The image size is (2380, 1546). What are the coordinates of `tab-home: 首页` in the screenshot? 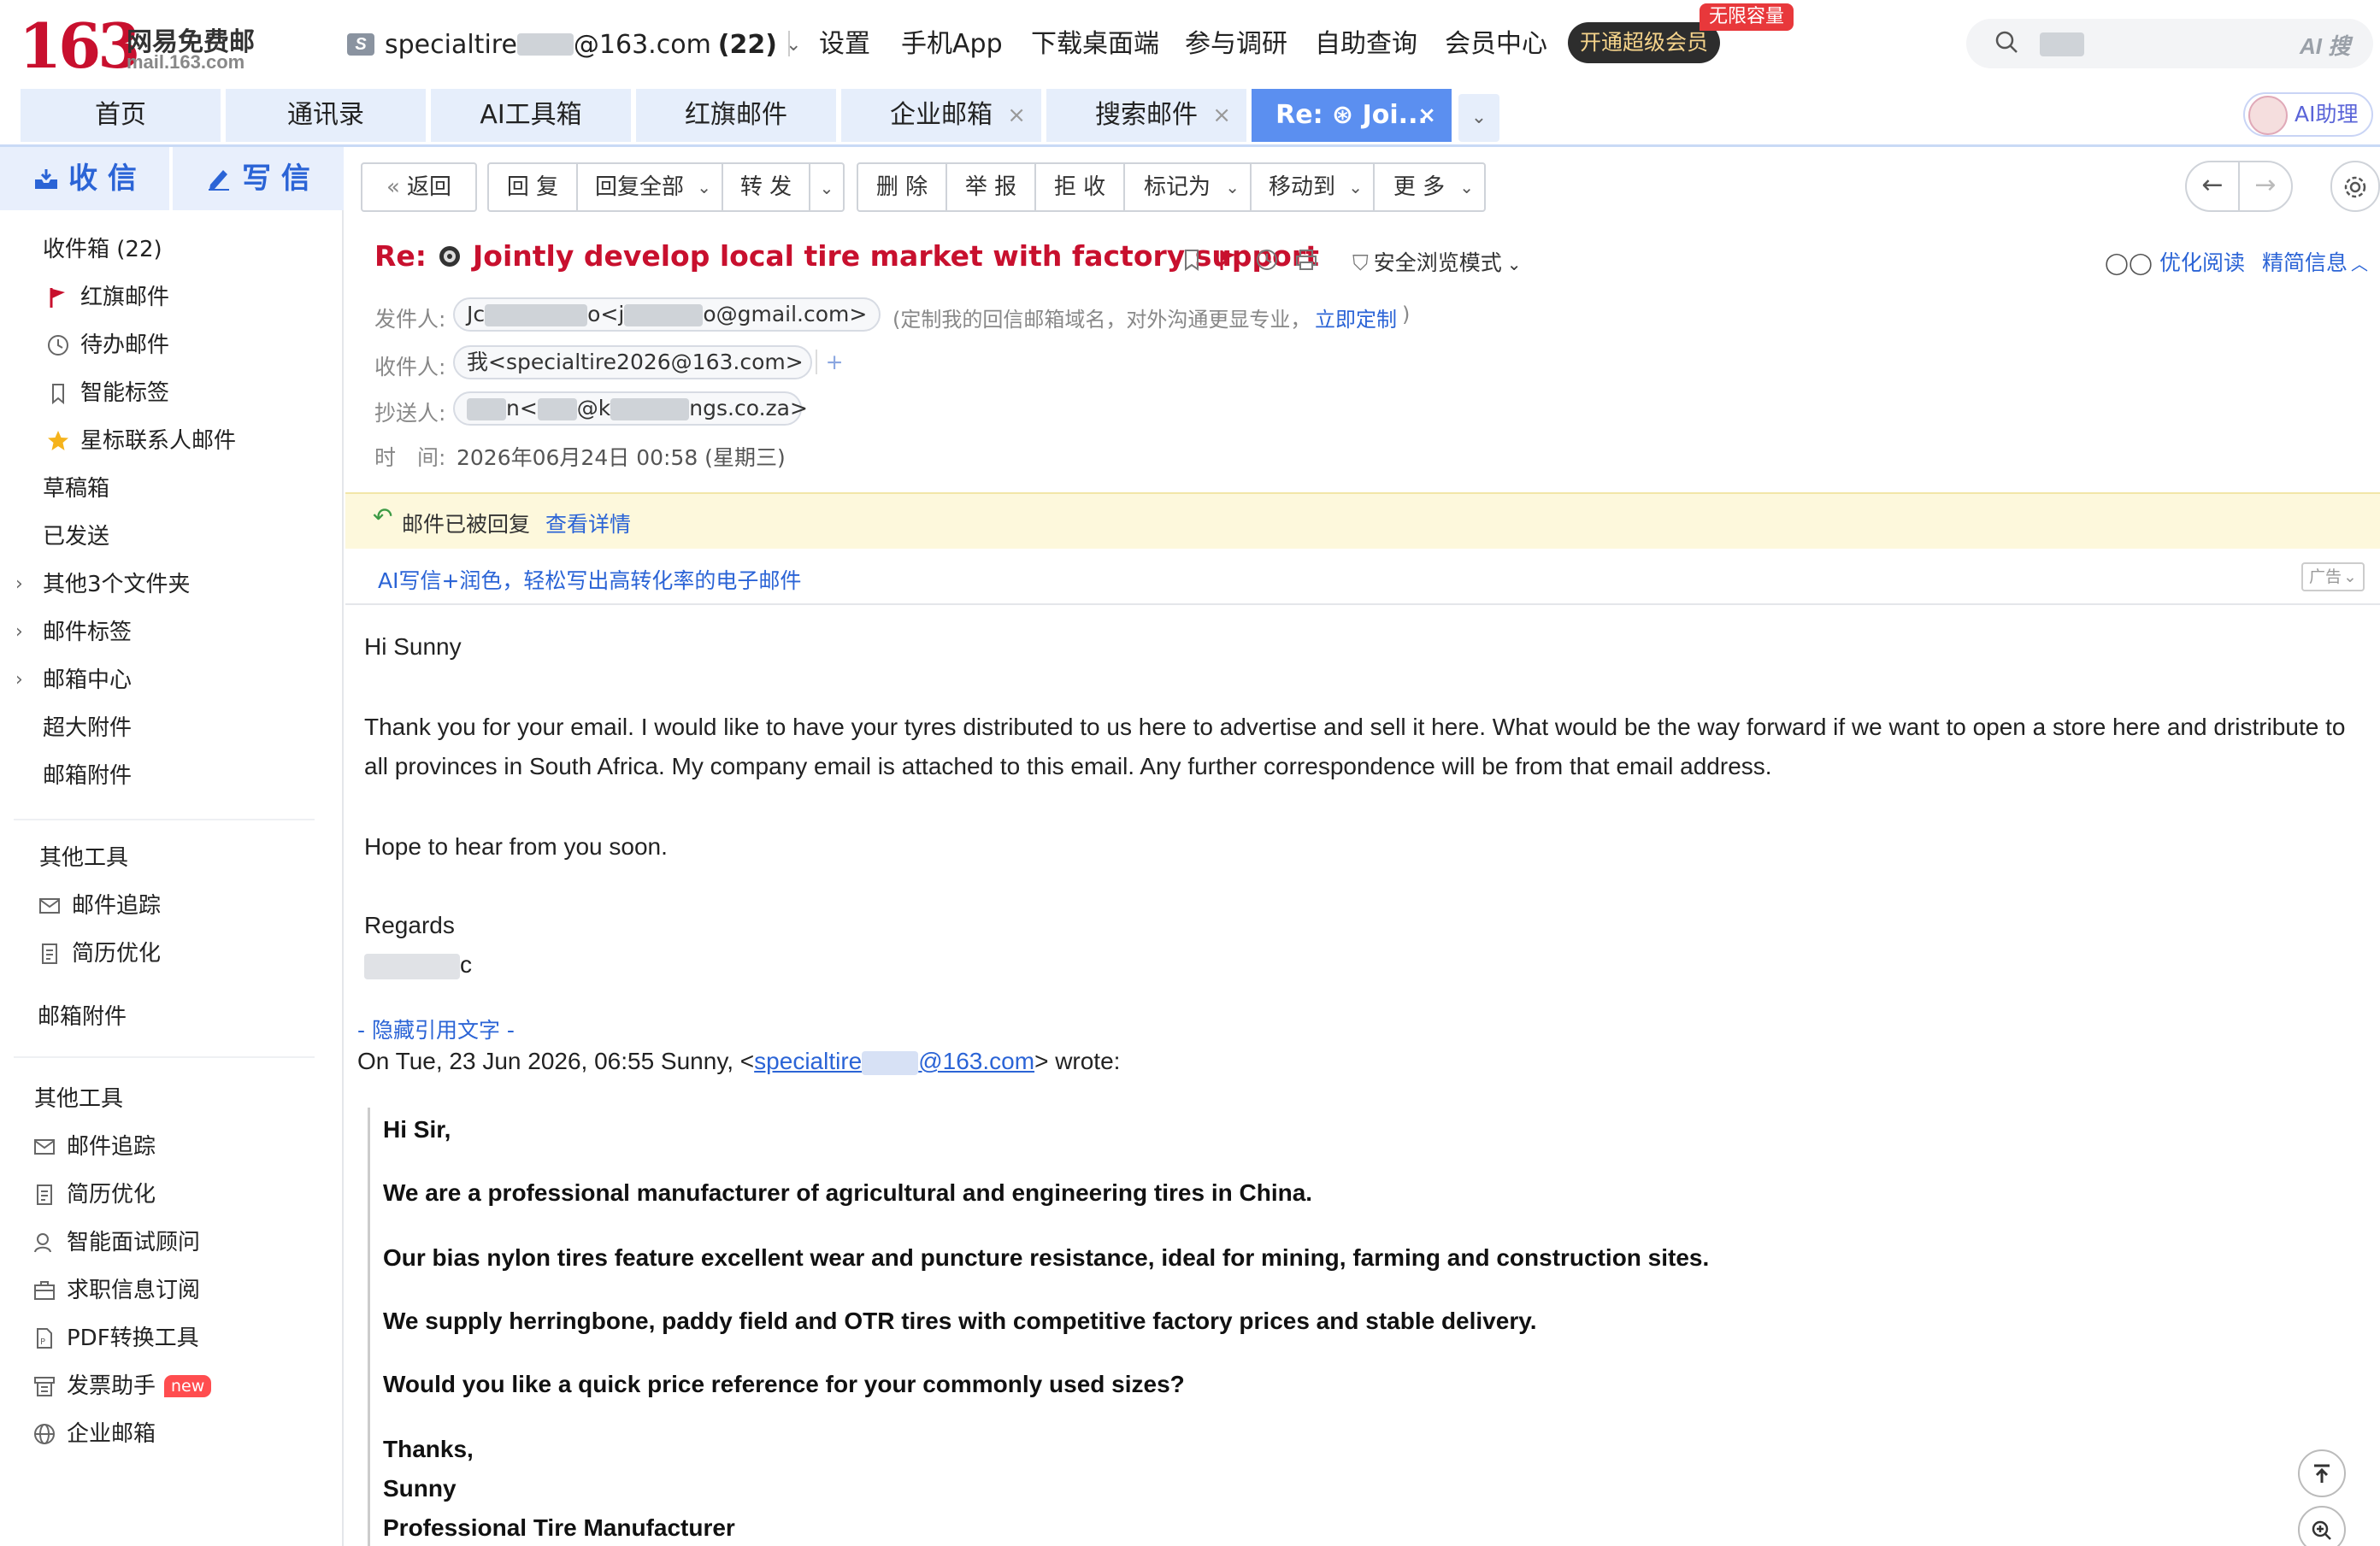 It's located at (121, 115).